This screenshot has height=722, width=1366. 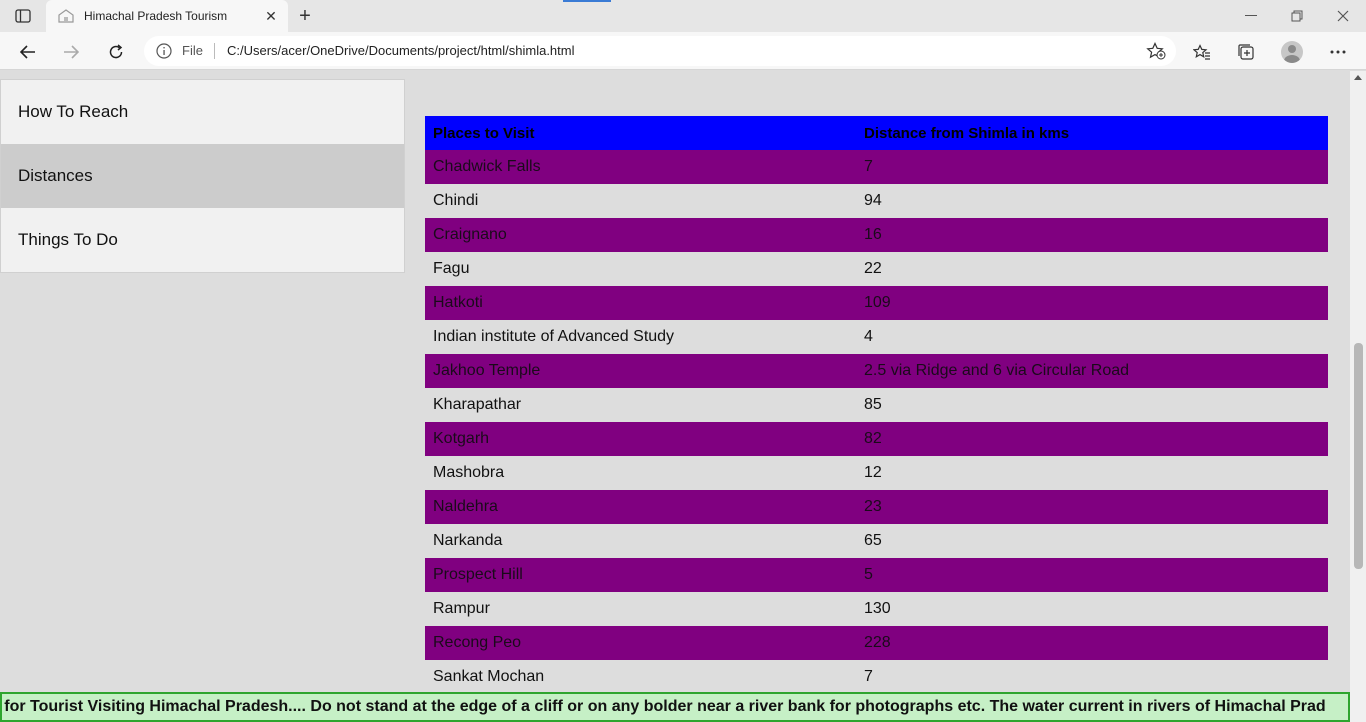 I want to click on tab-actions-button, so click(x=23, y=16).